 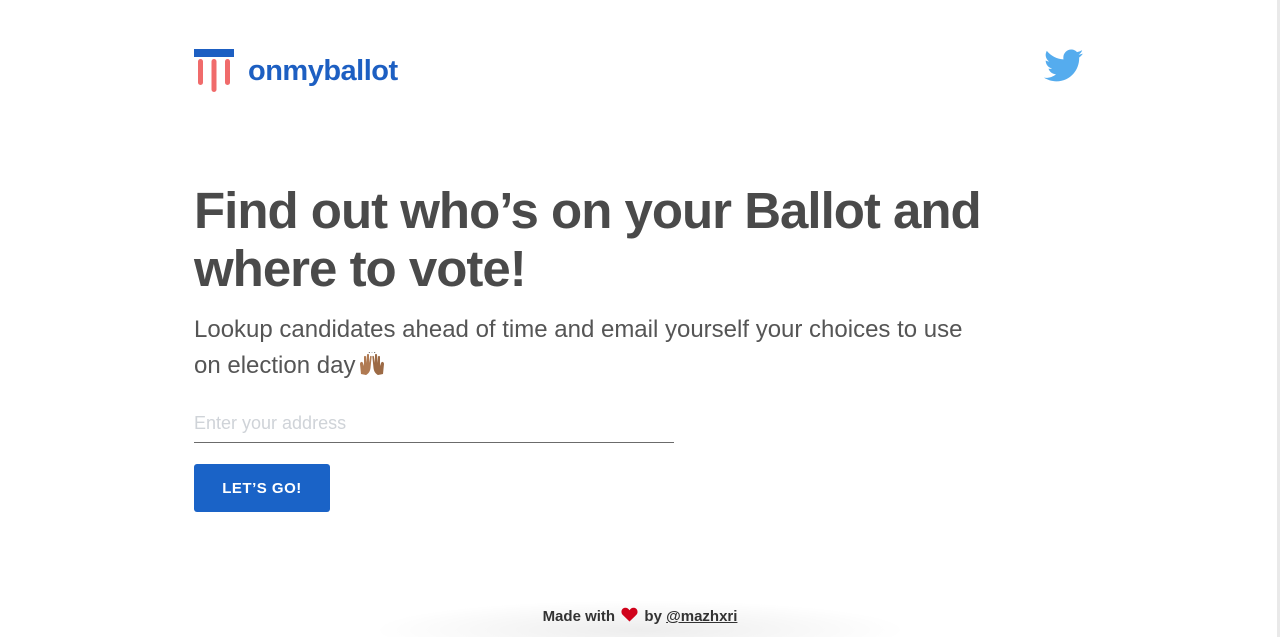 I want to click on author-link: @mazhxri, so click(x=701, y=616).